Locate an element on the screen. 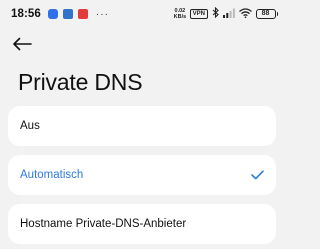  option-hostname: Hostname Private-DNS-Anbieter is located at coordinates (142, 224).